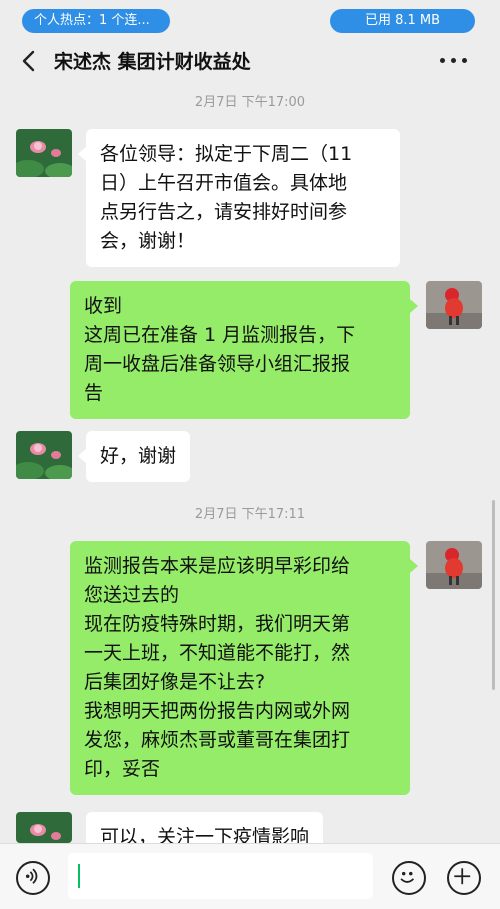 The width and height of the screenshot is (500, 909). I want to click on more-dots-icon, so click(455, 62).